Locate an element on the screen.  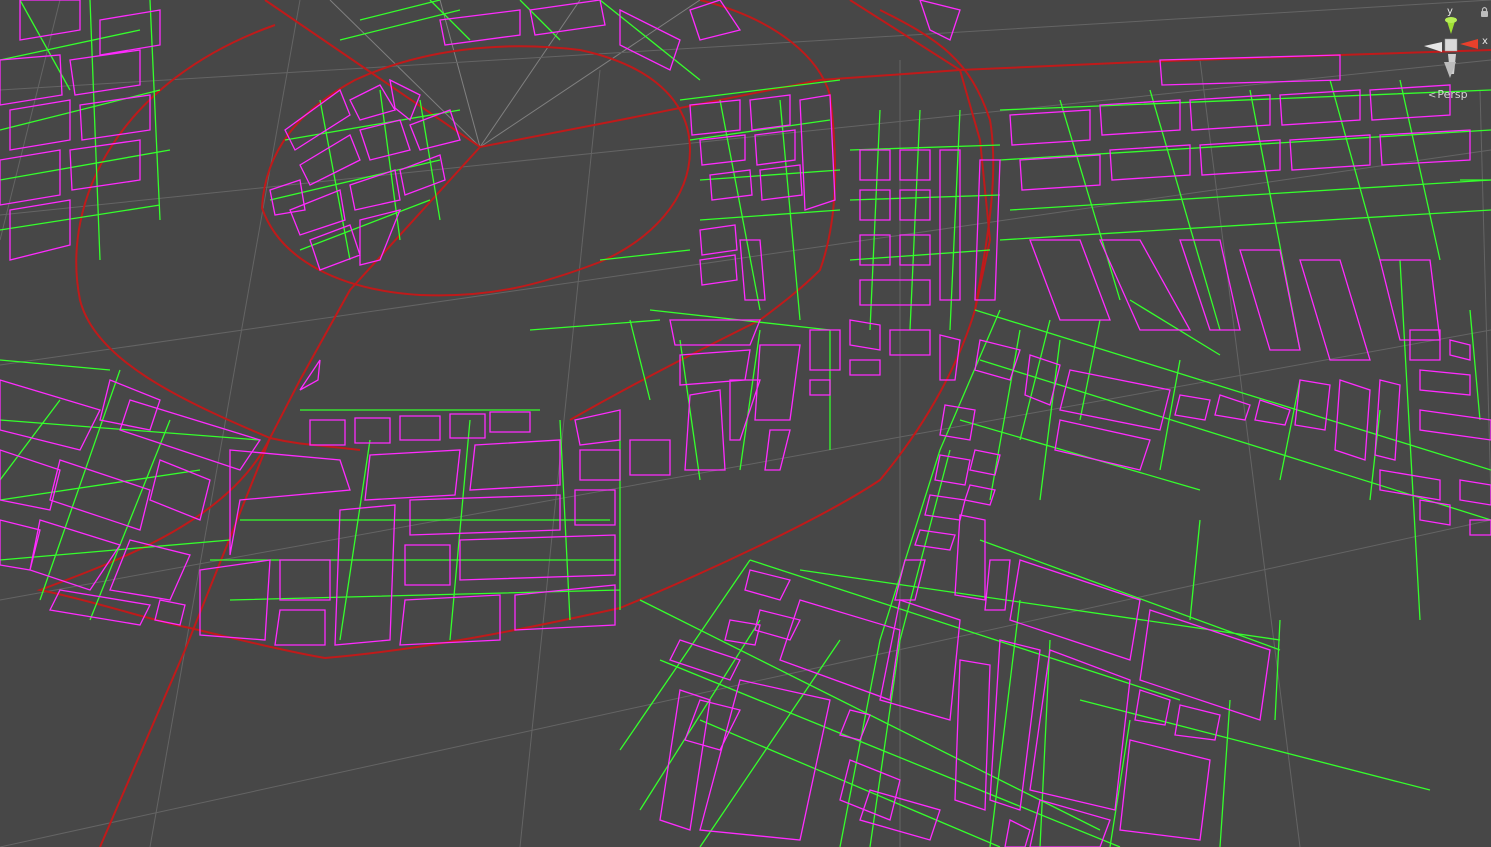
projection-label: Persp is located at coordinates (1452, 94).